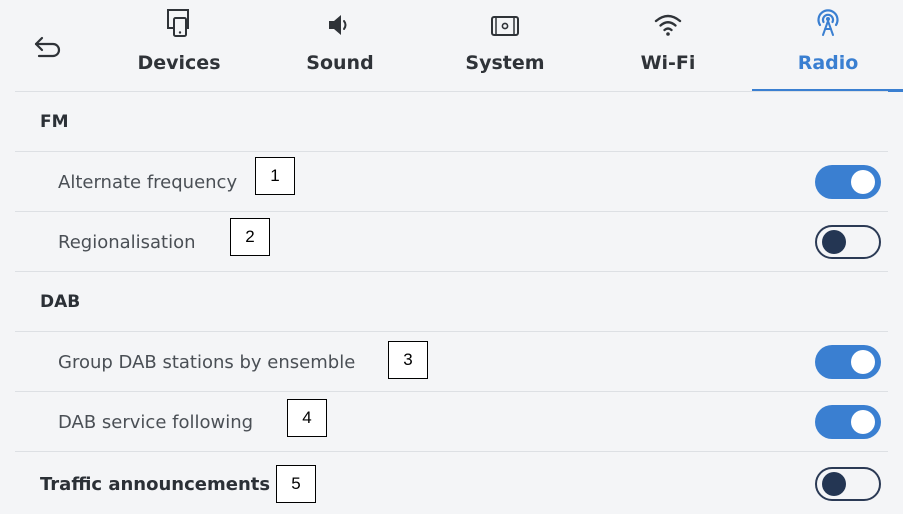  Describe the element at coordinates (340, 23) in the screenshot. I see `speaker-icon` at that location.